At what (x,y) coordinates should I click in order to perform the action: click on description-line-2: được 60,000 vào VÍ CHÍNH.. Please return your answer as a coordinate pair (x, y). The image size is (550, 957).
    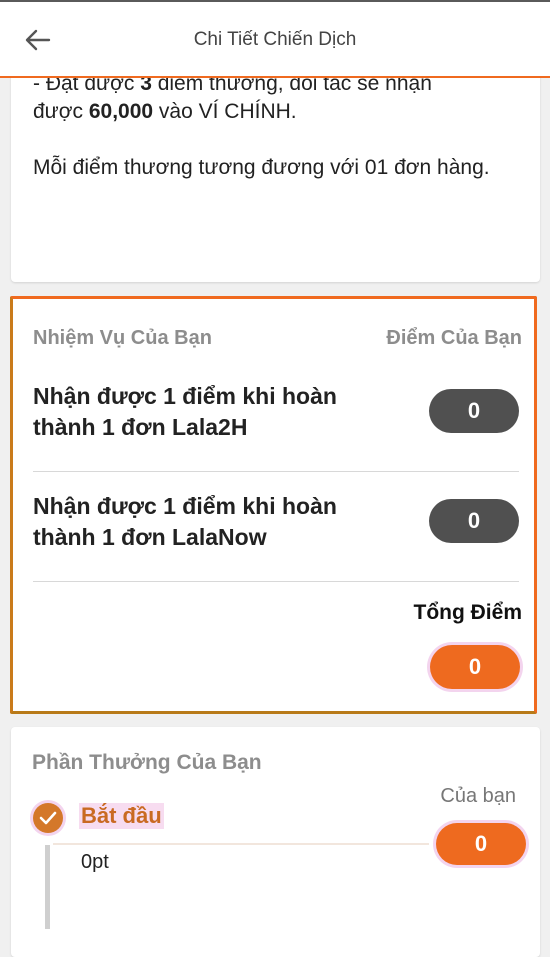
    Looking at the image, I should click on (278, 112).